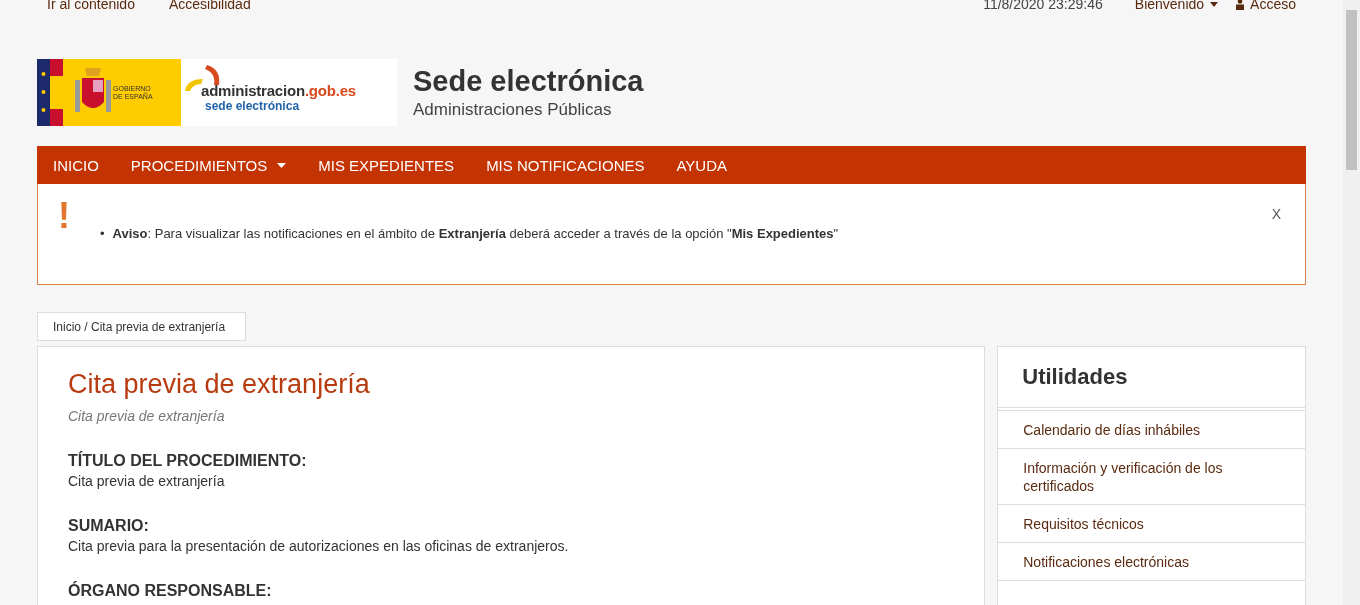  Describe the element at coordinates (147, 416) in the screenshot. I see `page-subtitle: Cita previa de extranjería` at that location.